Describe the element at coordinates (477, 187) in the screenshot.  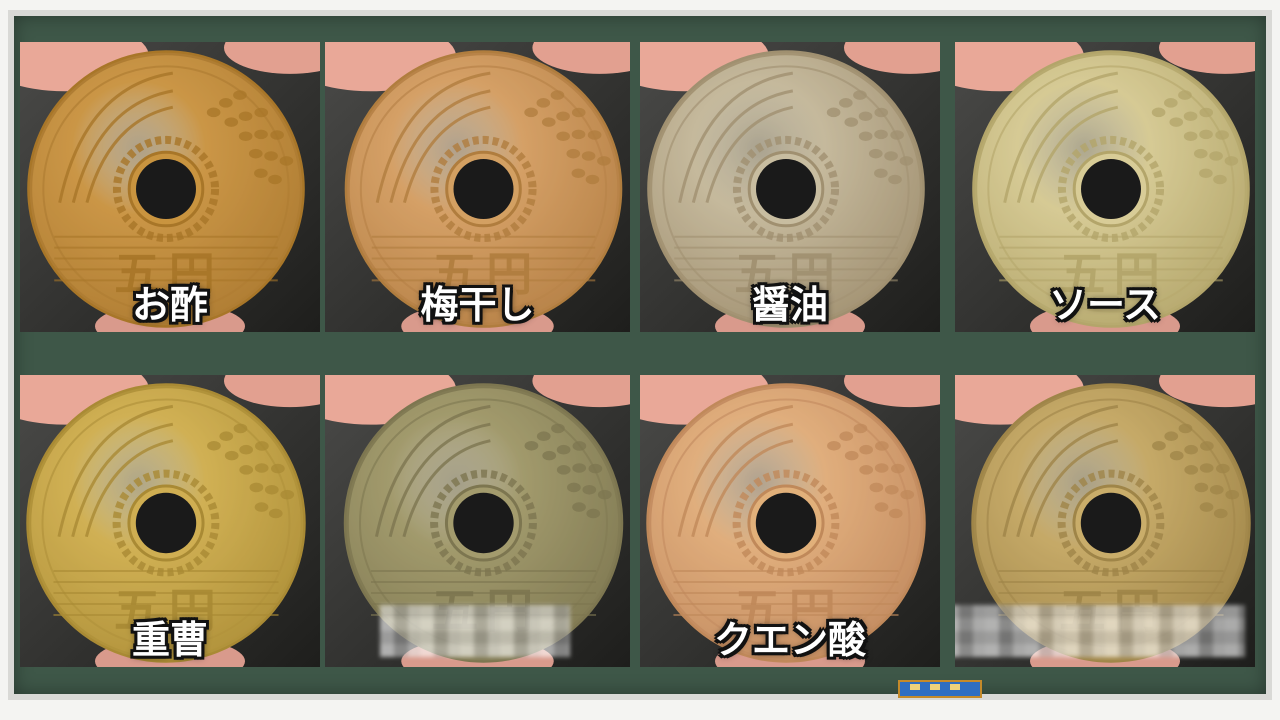
I see `coin-photo-tile: 五円梅干し` at that location.